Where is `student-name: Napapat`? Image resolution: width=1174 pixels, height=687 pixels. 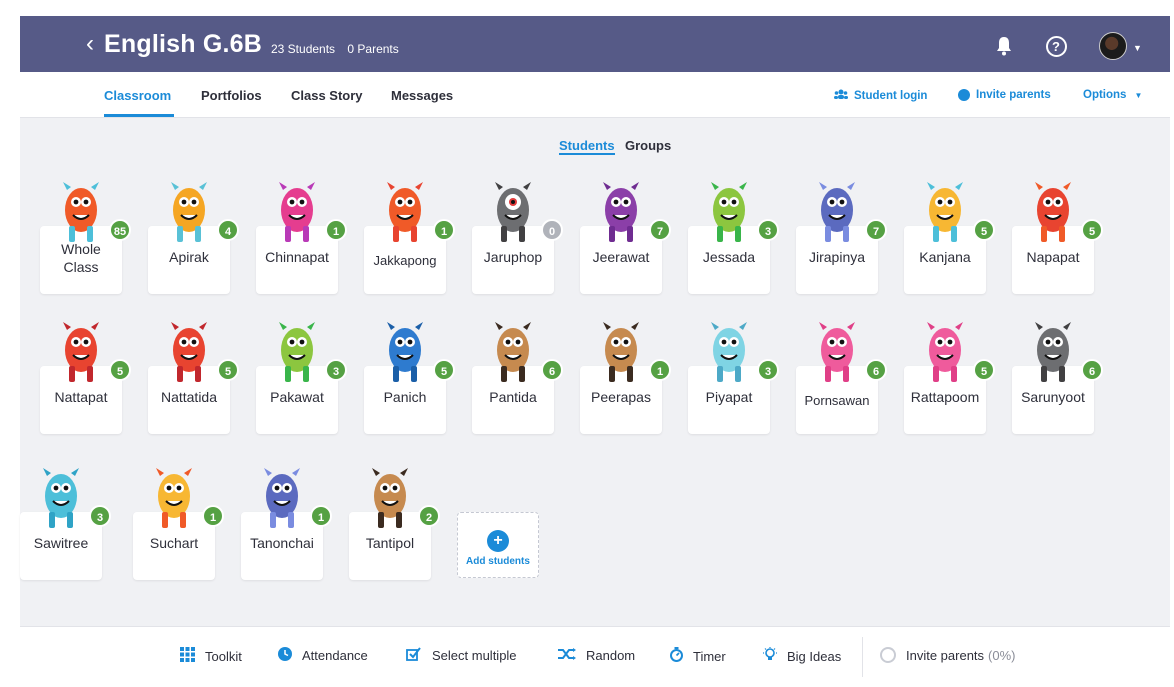 student-name: Napapat is located at coordinates (1053, 257).